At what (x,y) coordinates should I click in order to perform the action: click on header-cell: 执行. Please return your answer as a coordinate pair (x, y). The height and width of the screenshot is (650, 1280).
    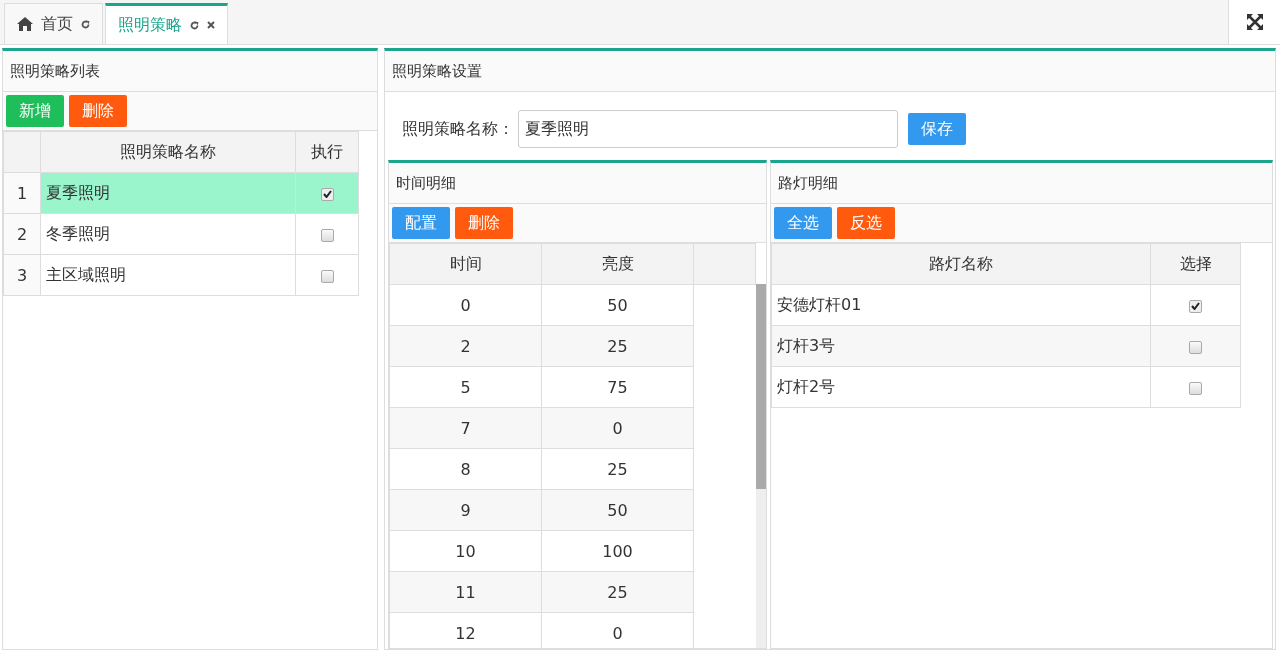
    Looking at the image, I should click on (327, 152).